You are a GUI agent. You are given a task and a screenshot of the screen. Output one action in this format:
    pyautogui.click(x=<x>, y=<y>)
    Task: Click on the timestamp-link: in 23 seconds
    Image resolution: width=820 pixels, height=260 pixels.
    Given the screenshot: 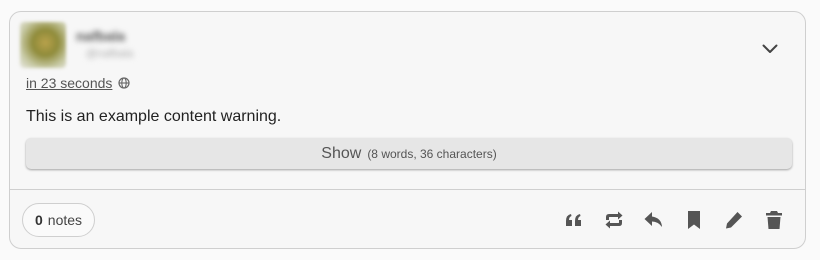 What is the action you would take?
    pyautogui.click(x=69, y=83)
    